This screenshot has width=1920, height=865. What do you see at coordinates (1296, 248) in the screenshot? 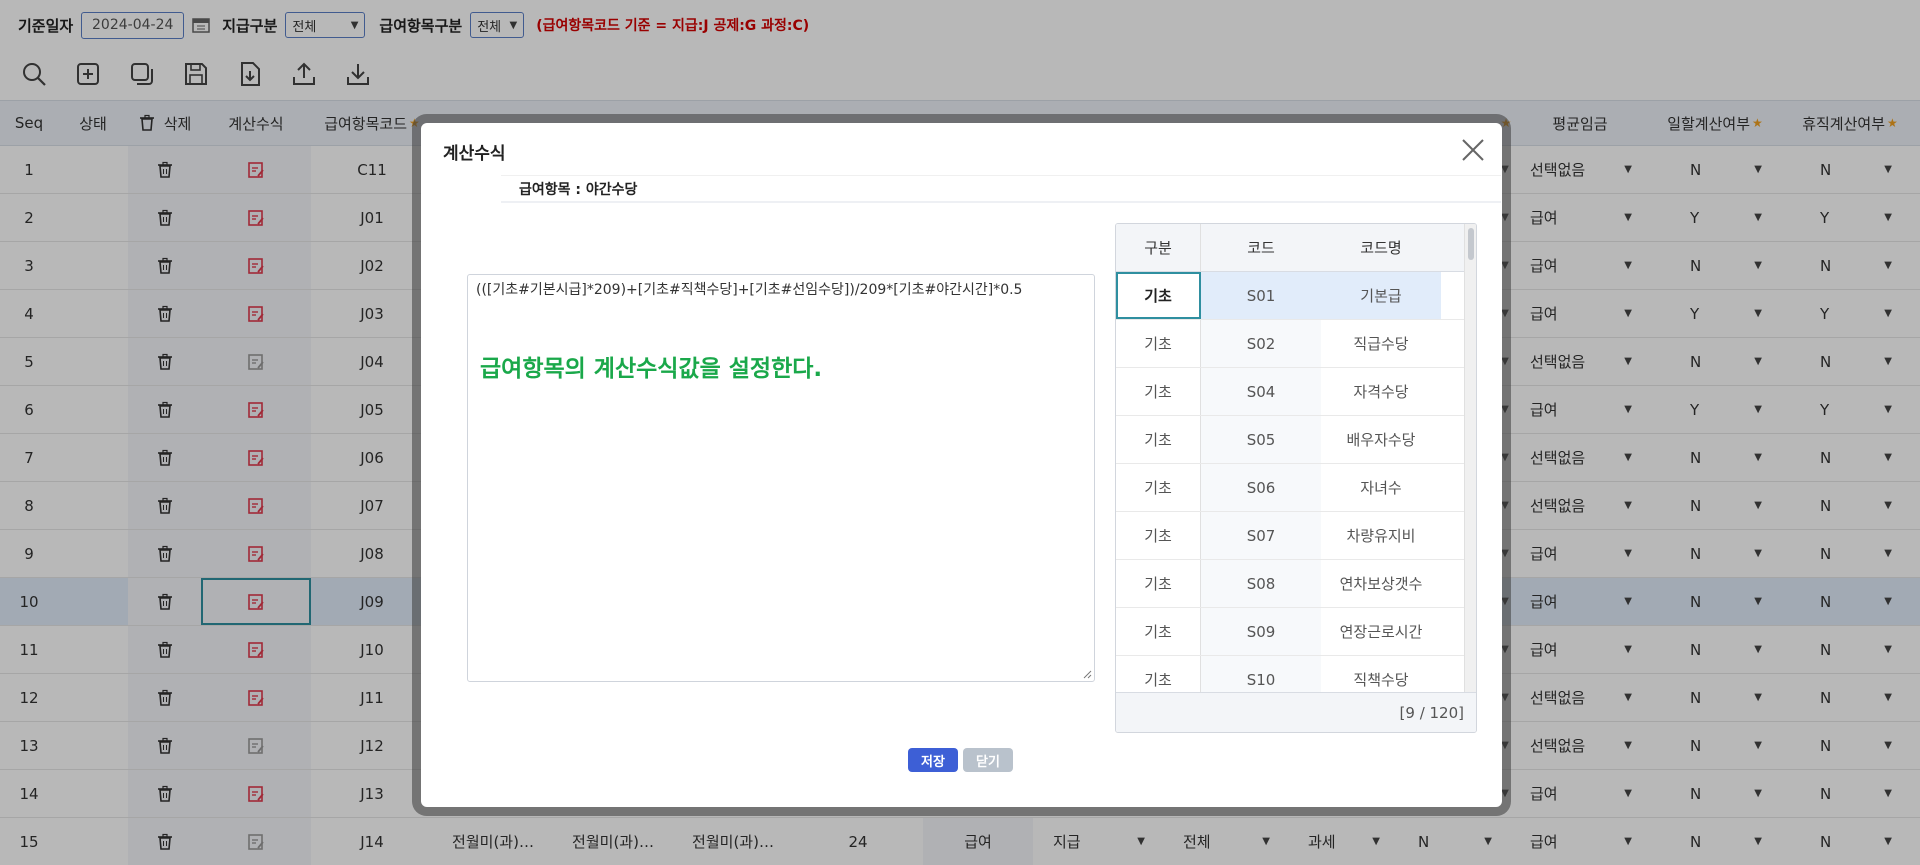
I see `variable-table-header: 구분 코드 코드명` at bounding box center [1296, 248].